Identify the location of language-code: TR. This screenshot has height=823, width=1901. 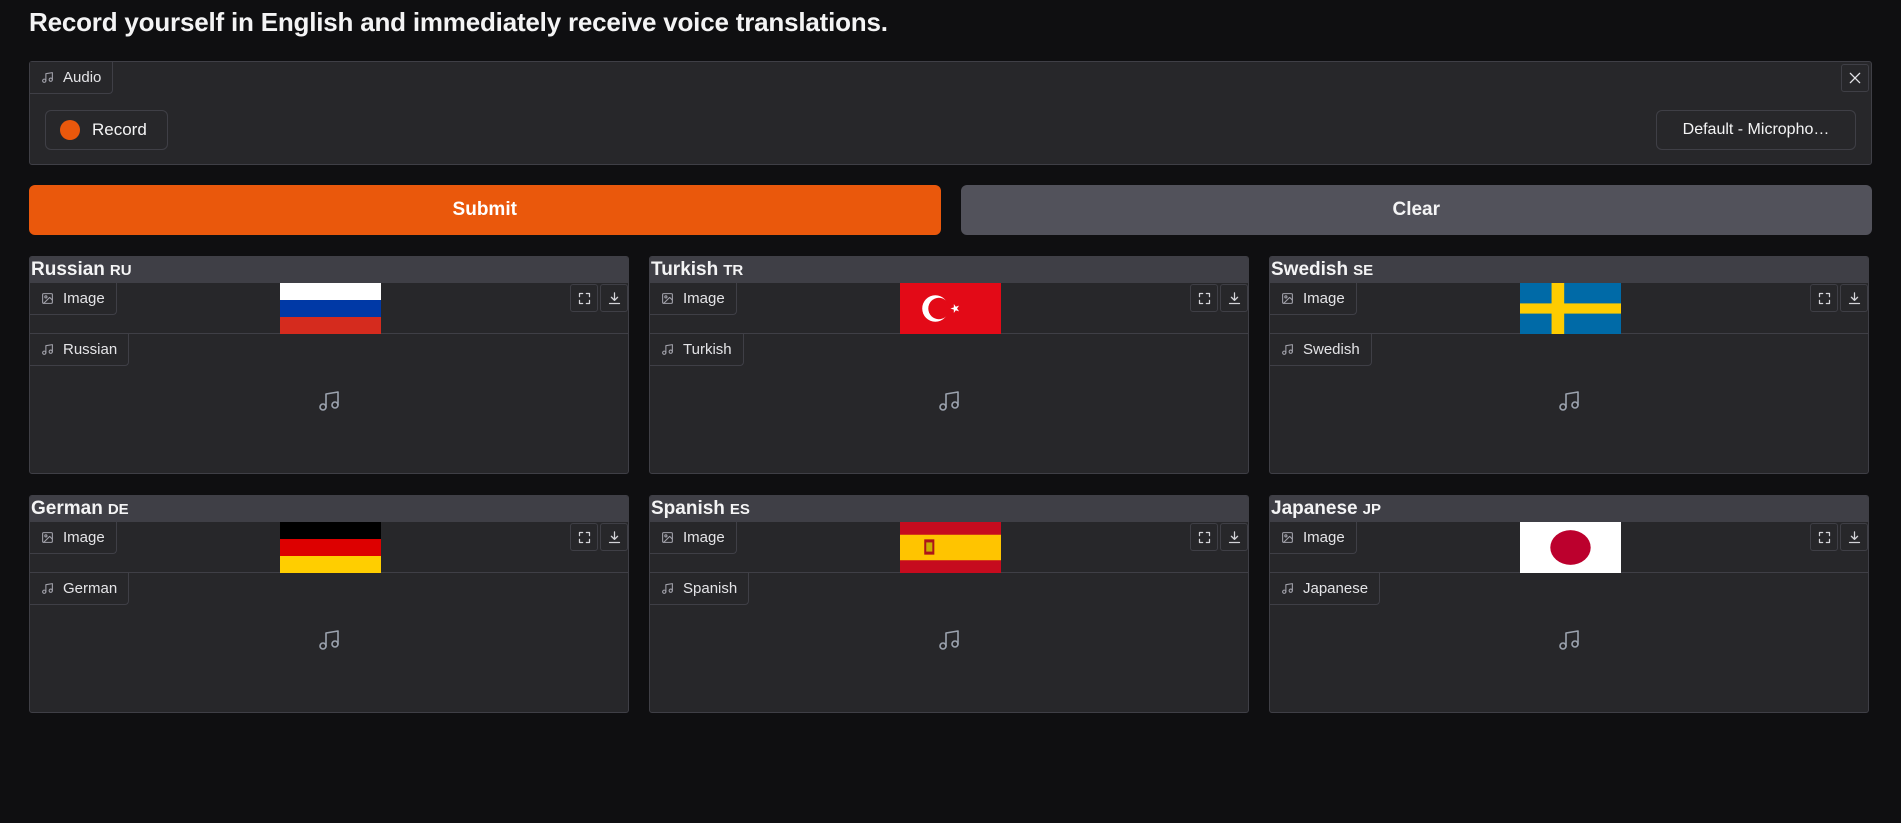
(733, 270).